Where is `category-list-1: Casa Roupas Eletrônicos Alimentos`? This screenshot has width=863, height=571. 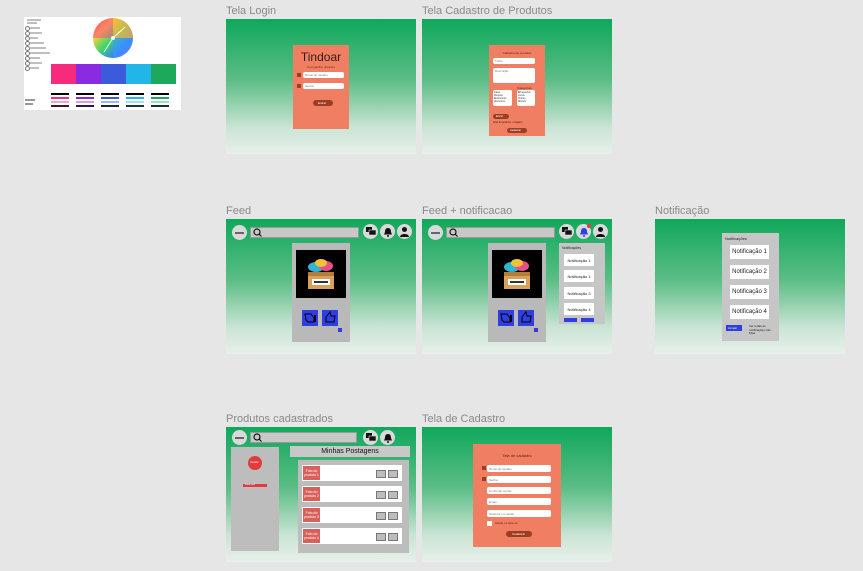
category-list-1: Casa Roupas Eletrônicos Alimentos is located at coordinates (502, 98).